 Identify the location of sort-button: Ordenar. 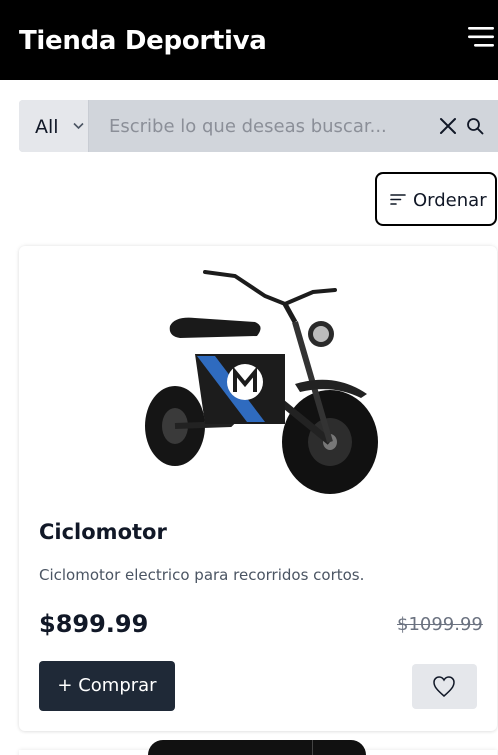
(436, 199).